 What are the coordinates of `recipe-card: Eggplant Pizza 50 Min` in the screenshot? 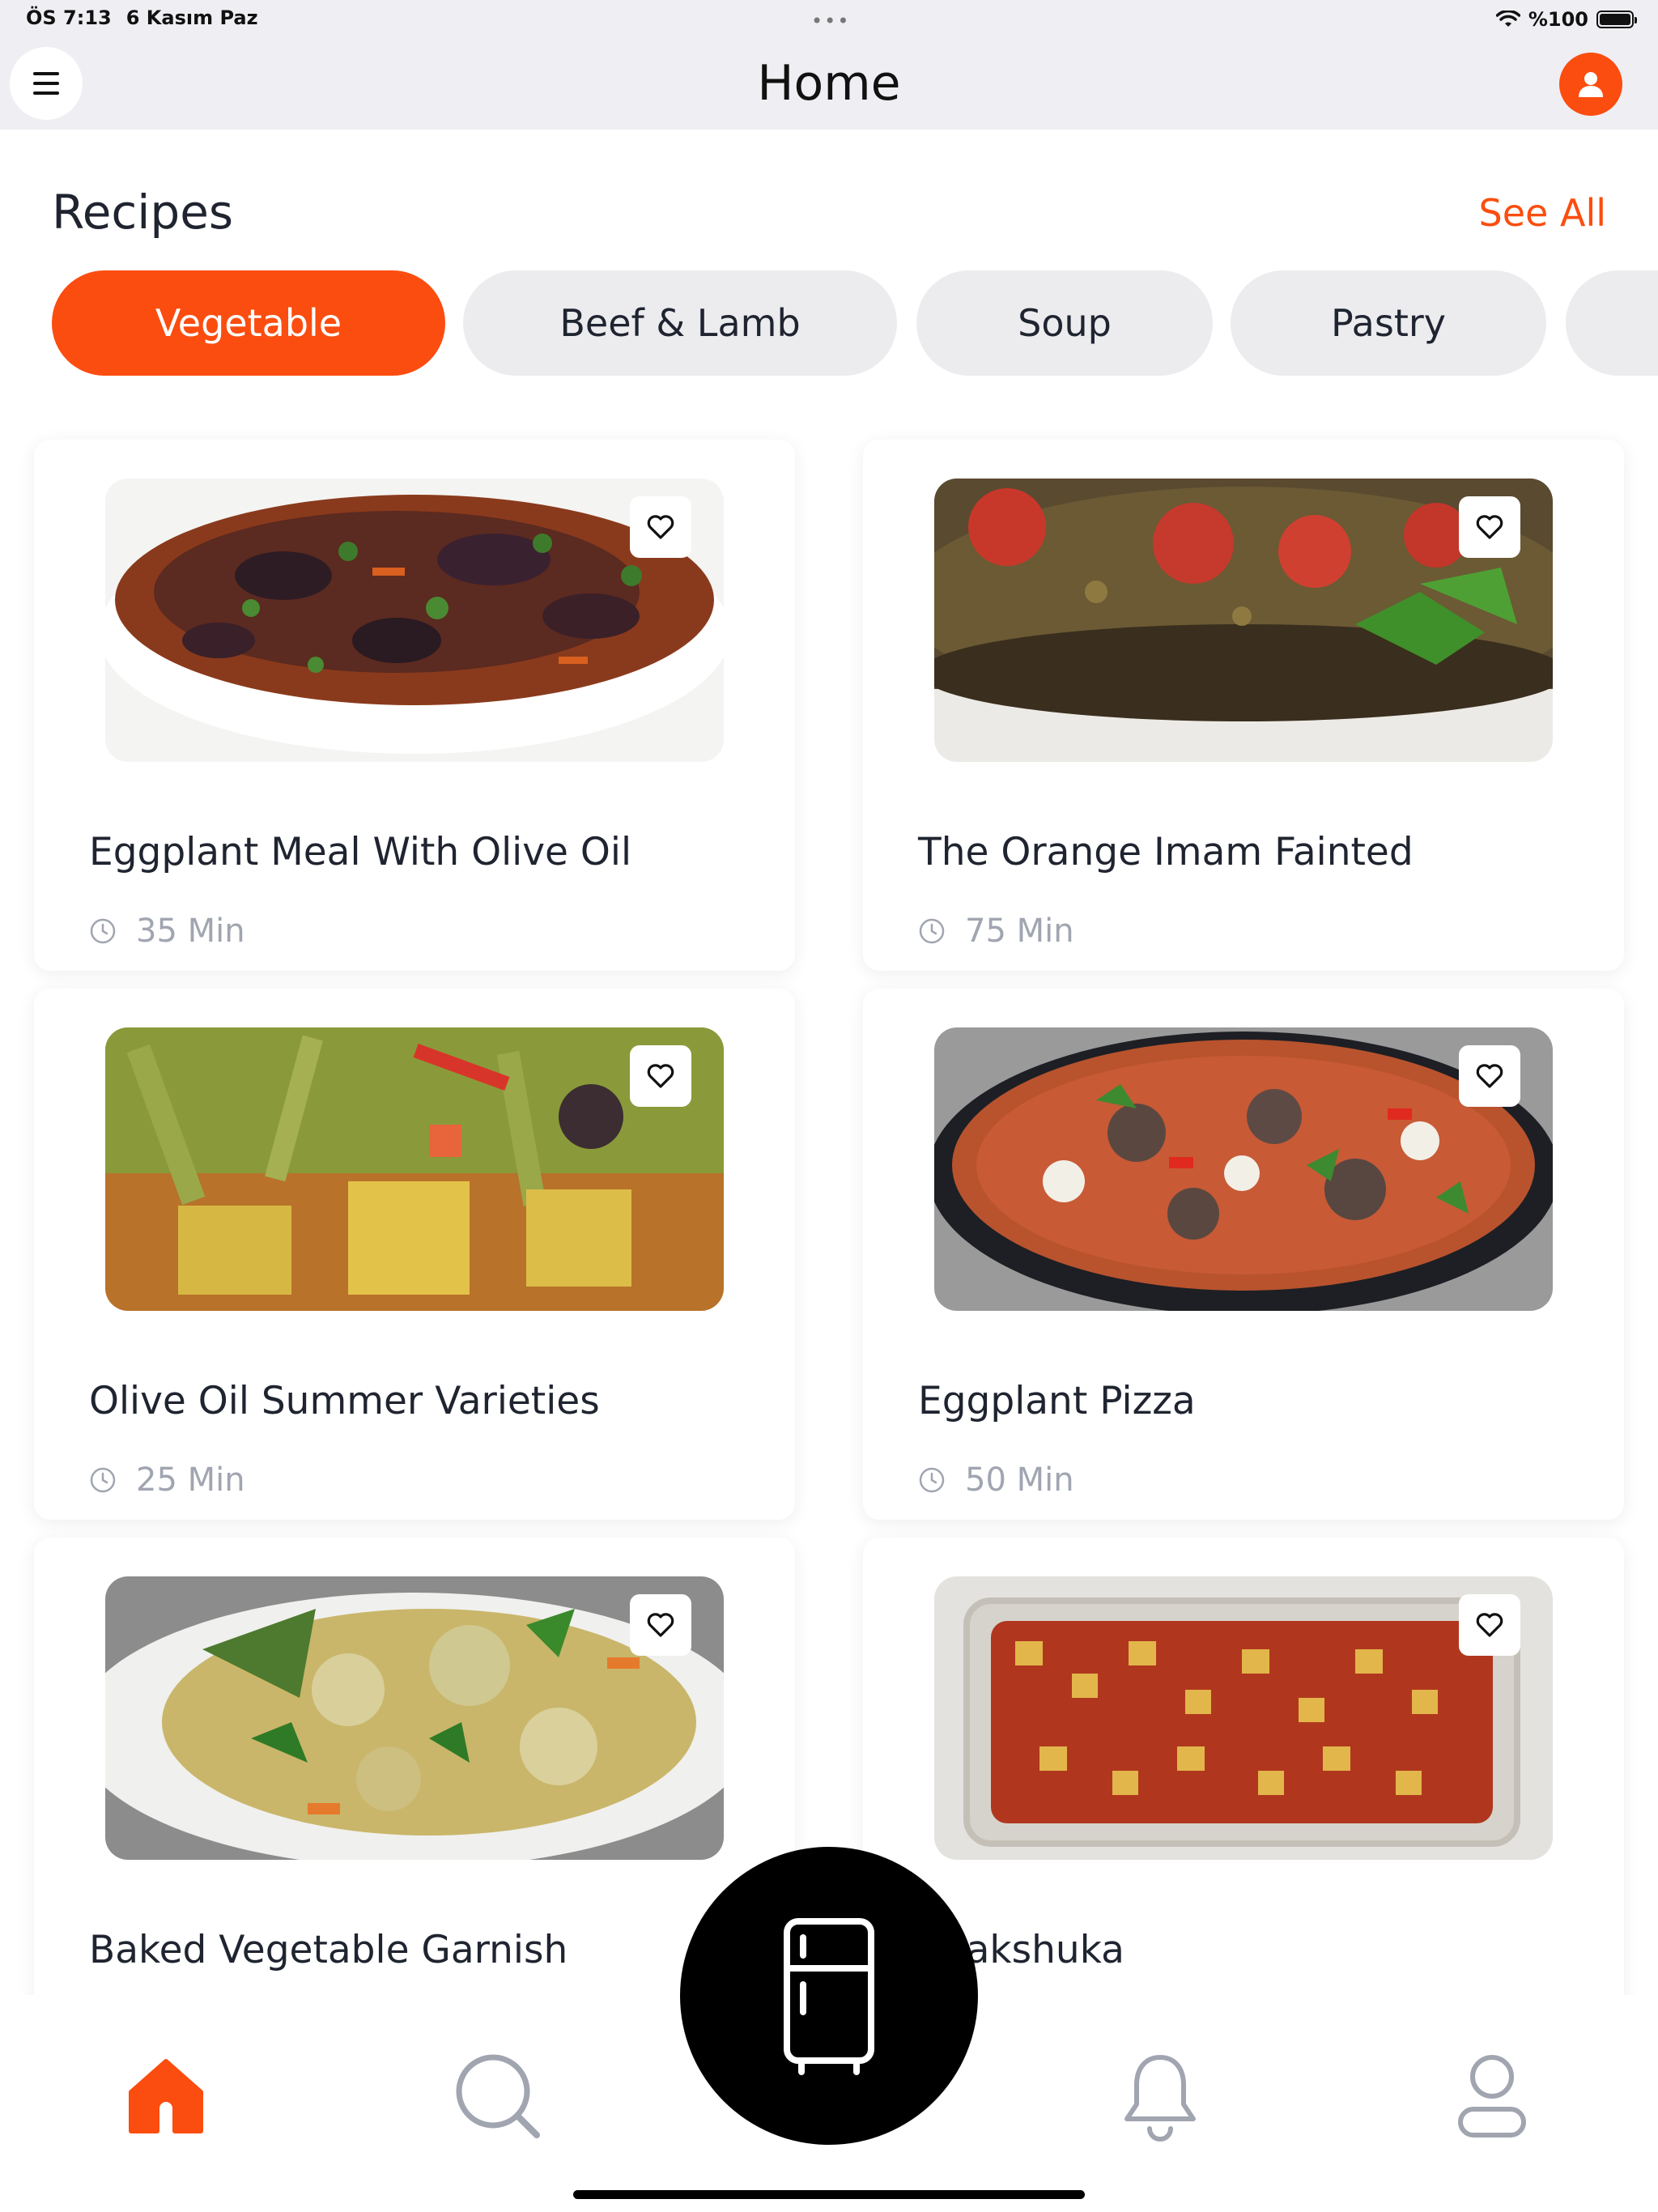 It's located at (1243, 1255).